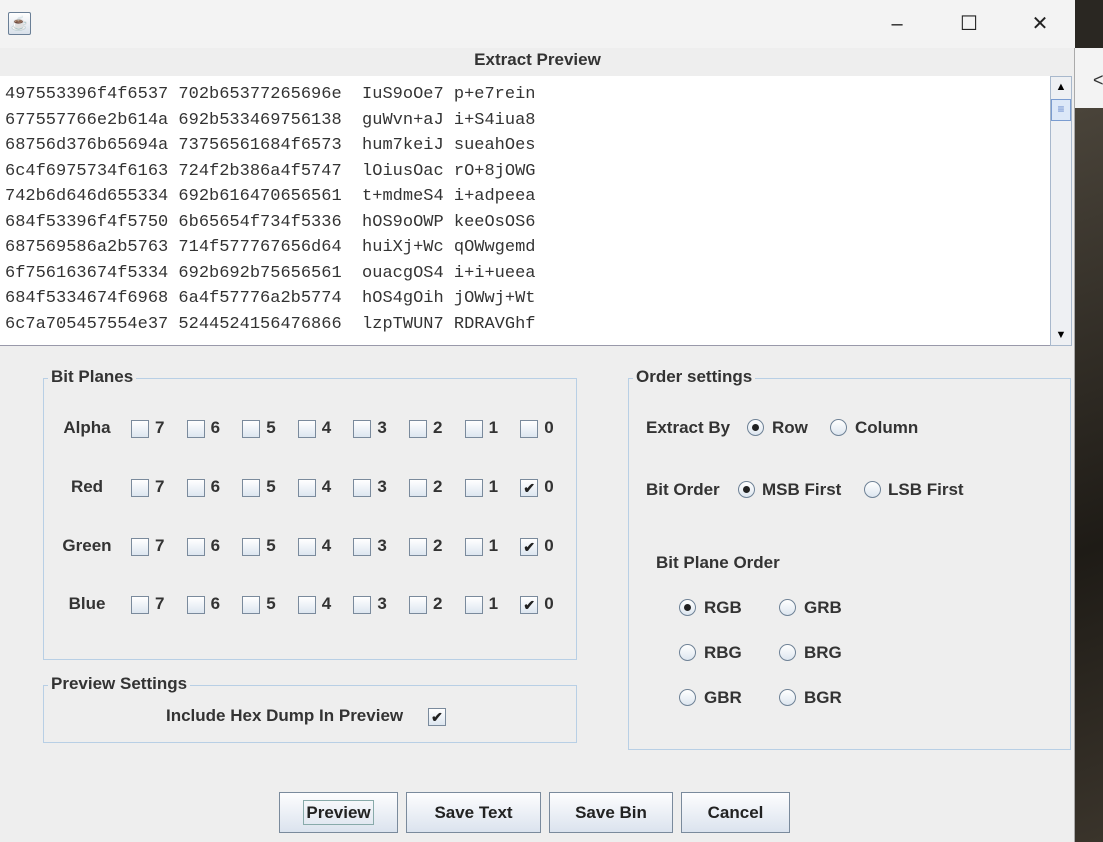 Image resolution: width=1103 pixels, height=842 pixels. Describe the element at coordinates (1061, 335) in the screenshot. I see `scroll-down-arrow-icon: ▼` at that location.